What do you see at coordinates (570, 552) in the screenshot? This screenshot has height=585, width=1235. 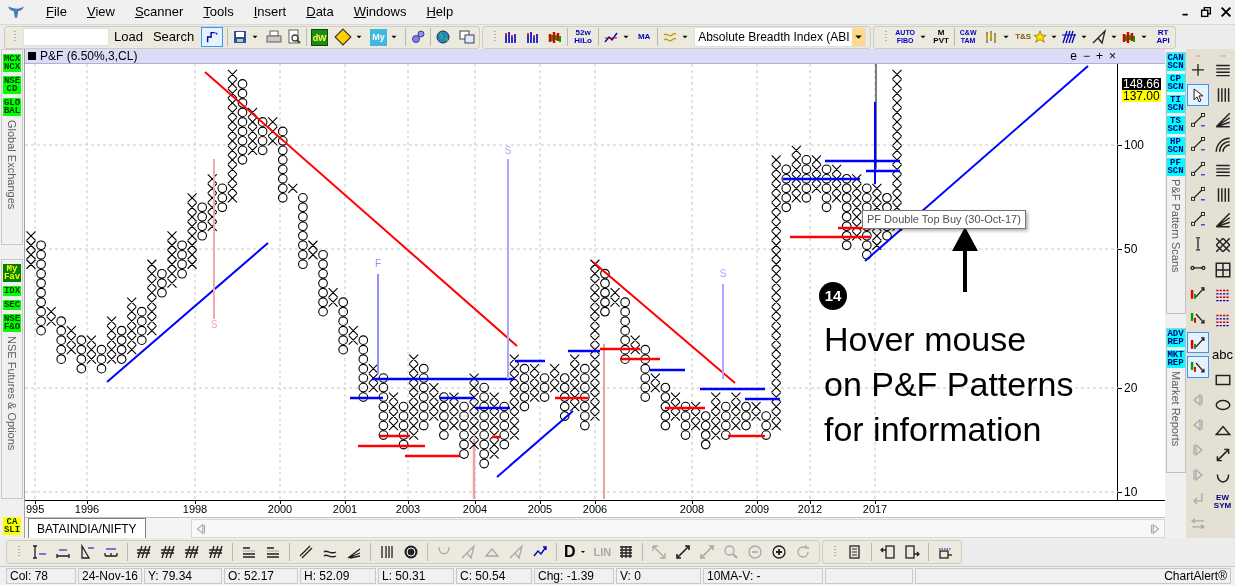 I see `toolbar-button: D` at bounding box center [570, 552].